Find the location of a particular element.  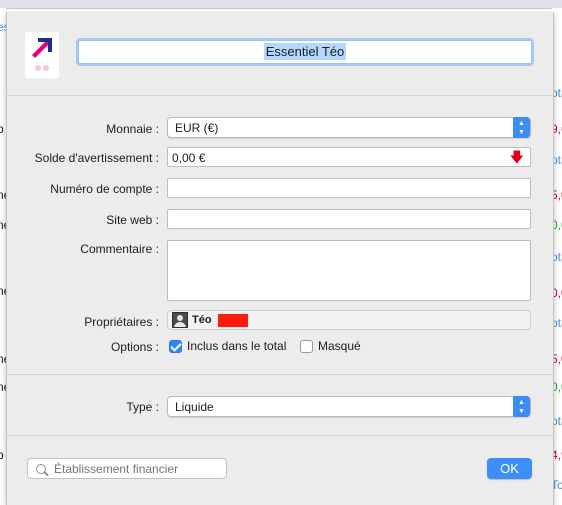

financial-institution-search is located at coordinates (127, 468).